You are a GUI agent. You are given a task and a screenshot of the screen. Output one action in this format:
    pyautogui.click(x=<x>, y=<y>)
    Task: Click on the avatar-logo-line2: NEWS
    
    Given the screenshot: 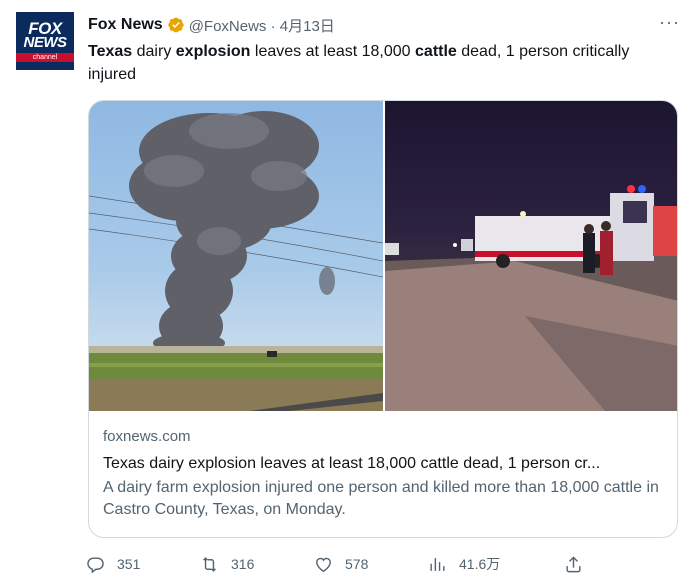 What is the action you would take?
    pyautogui.click(x=45, y=42)
    